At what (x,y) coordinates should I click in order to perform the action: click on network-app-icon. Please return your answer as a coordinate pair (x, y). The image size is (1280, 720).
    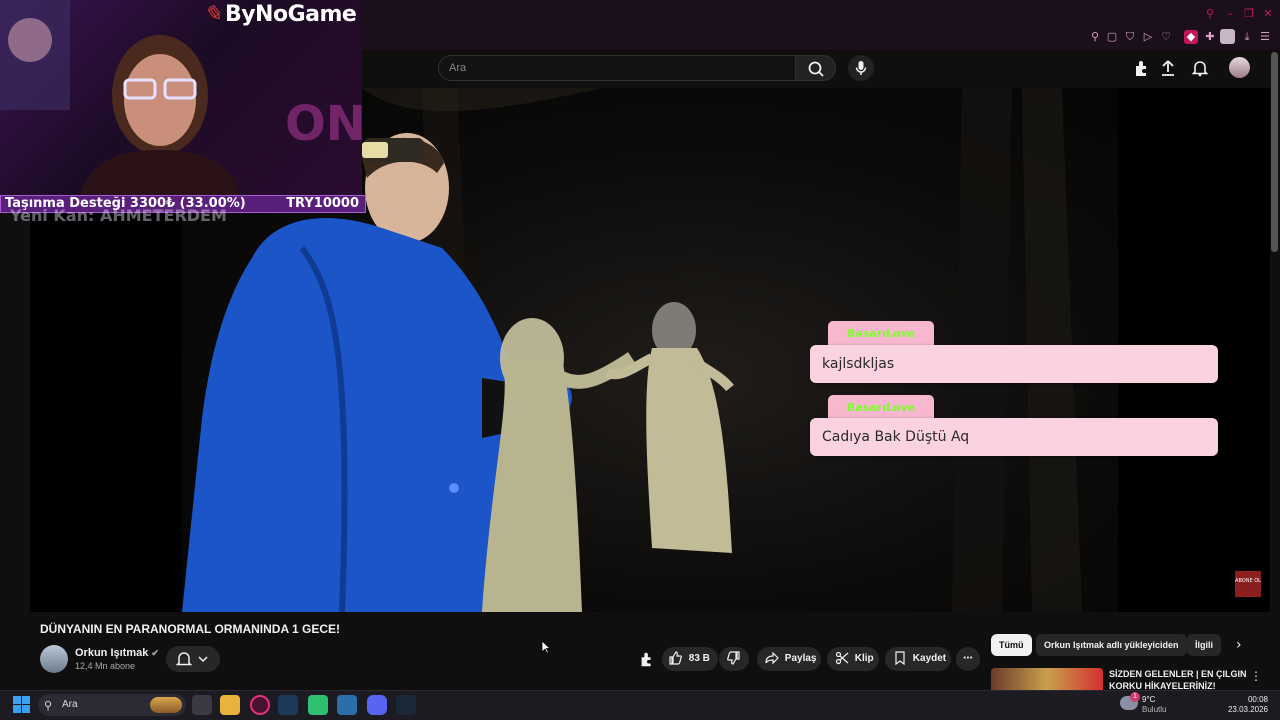
    Looking at the image, I should click on (347, 705).